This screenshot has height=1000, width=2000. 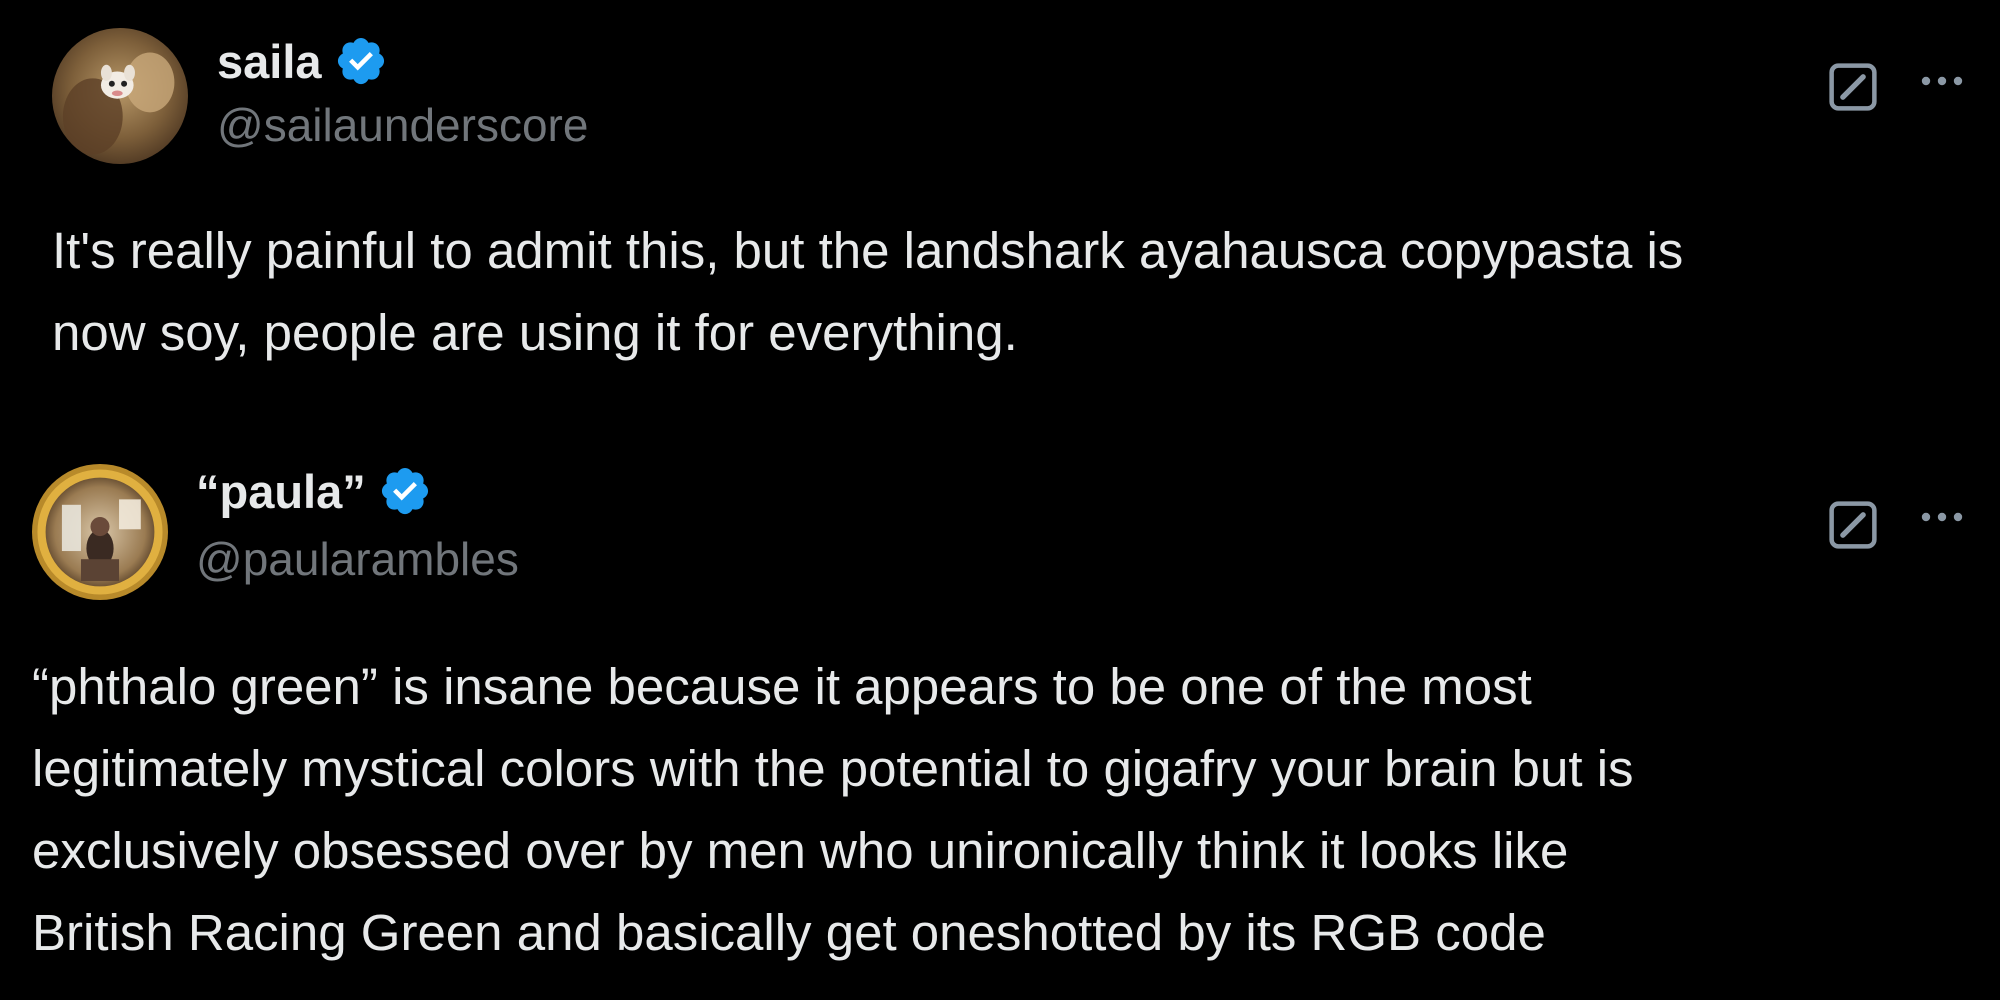 I want to click on display-name: saila, so click(x=302, y=61).